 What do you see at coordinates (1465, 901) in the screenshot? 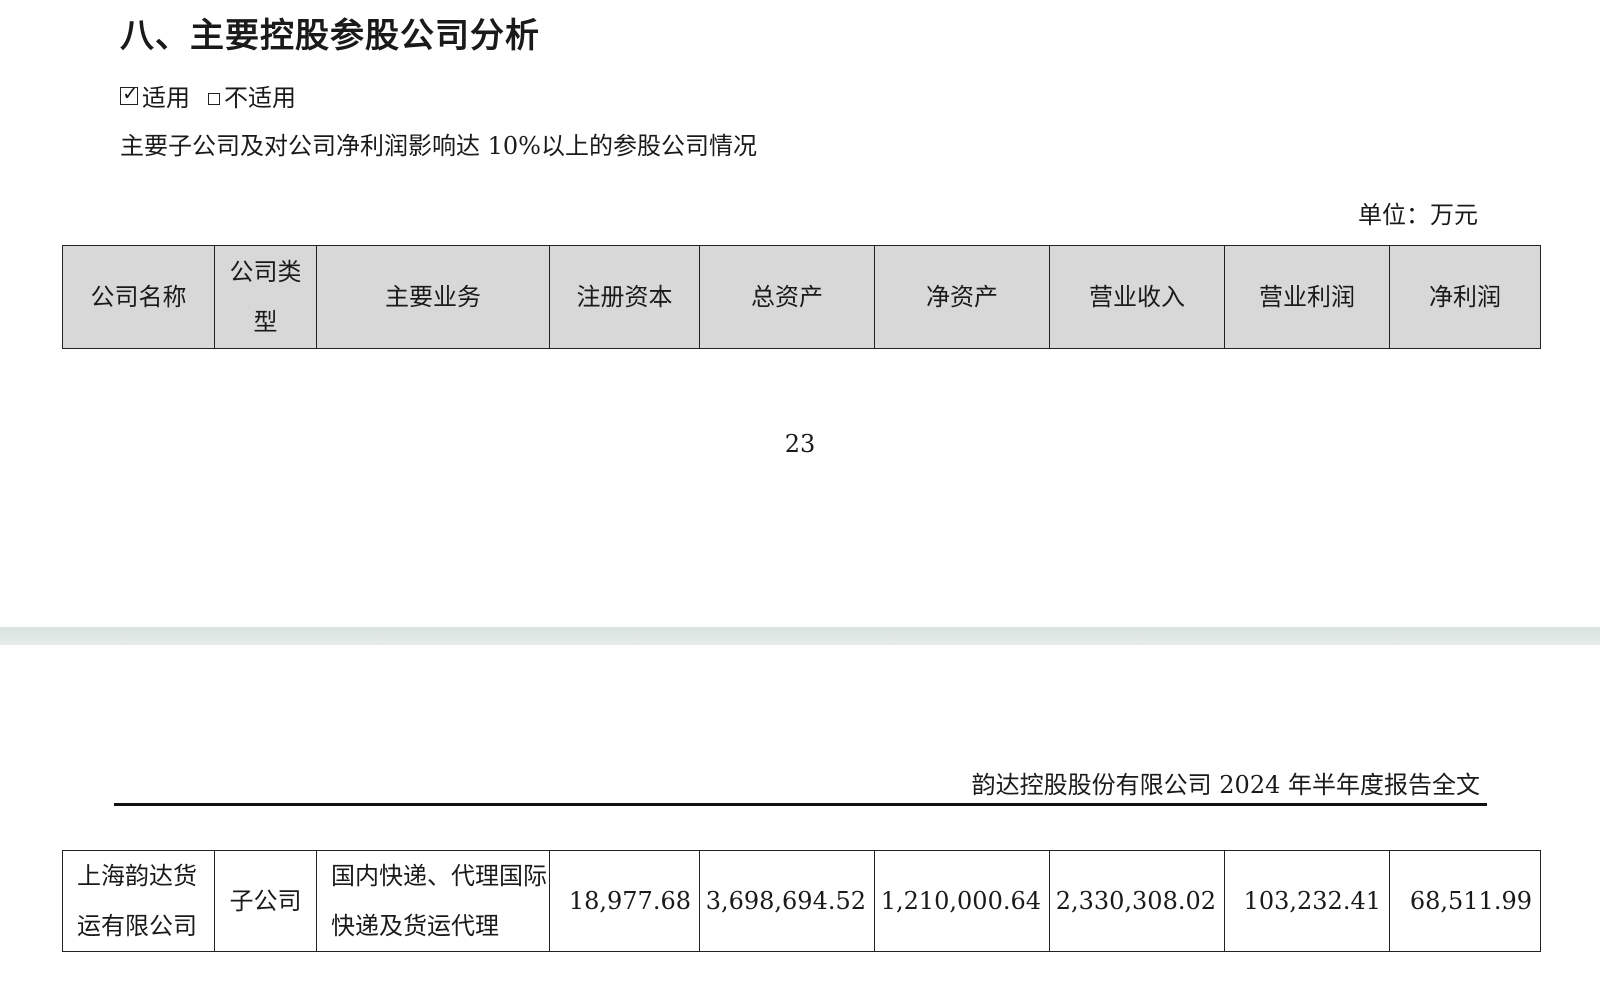
I see `cell-net-profit: 68,511.99` at bounding box center [1465, 901].